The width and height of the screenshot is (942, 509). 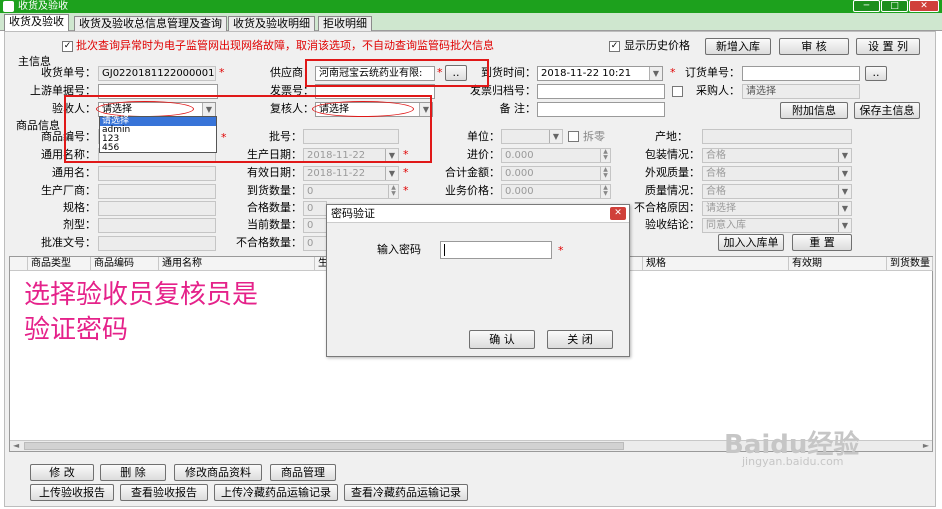 I want to click on receipt-no-field: GJ0220181122000001, so click(x=157, y=73).